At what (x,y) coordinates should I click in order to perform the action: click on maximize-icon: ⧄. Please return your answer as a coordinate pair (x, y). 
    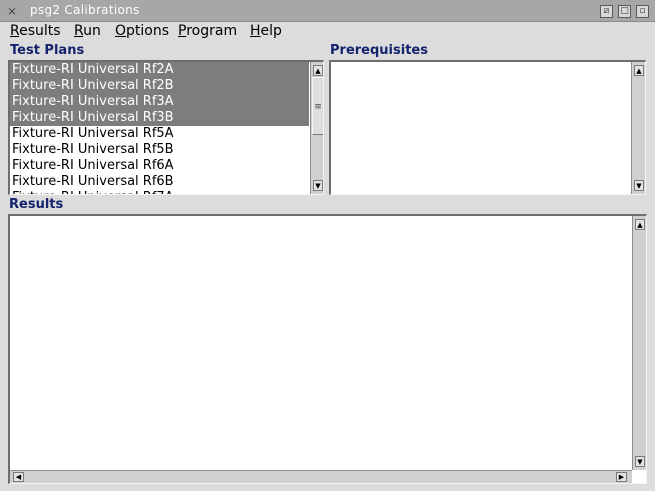
    Looking at the image, I should click on (606, 11).